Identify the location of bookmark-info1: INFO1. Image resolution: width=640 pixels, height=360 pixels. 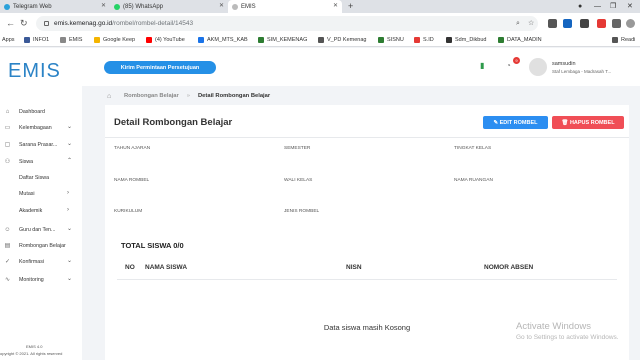
(36, 40).